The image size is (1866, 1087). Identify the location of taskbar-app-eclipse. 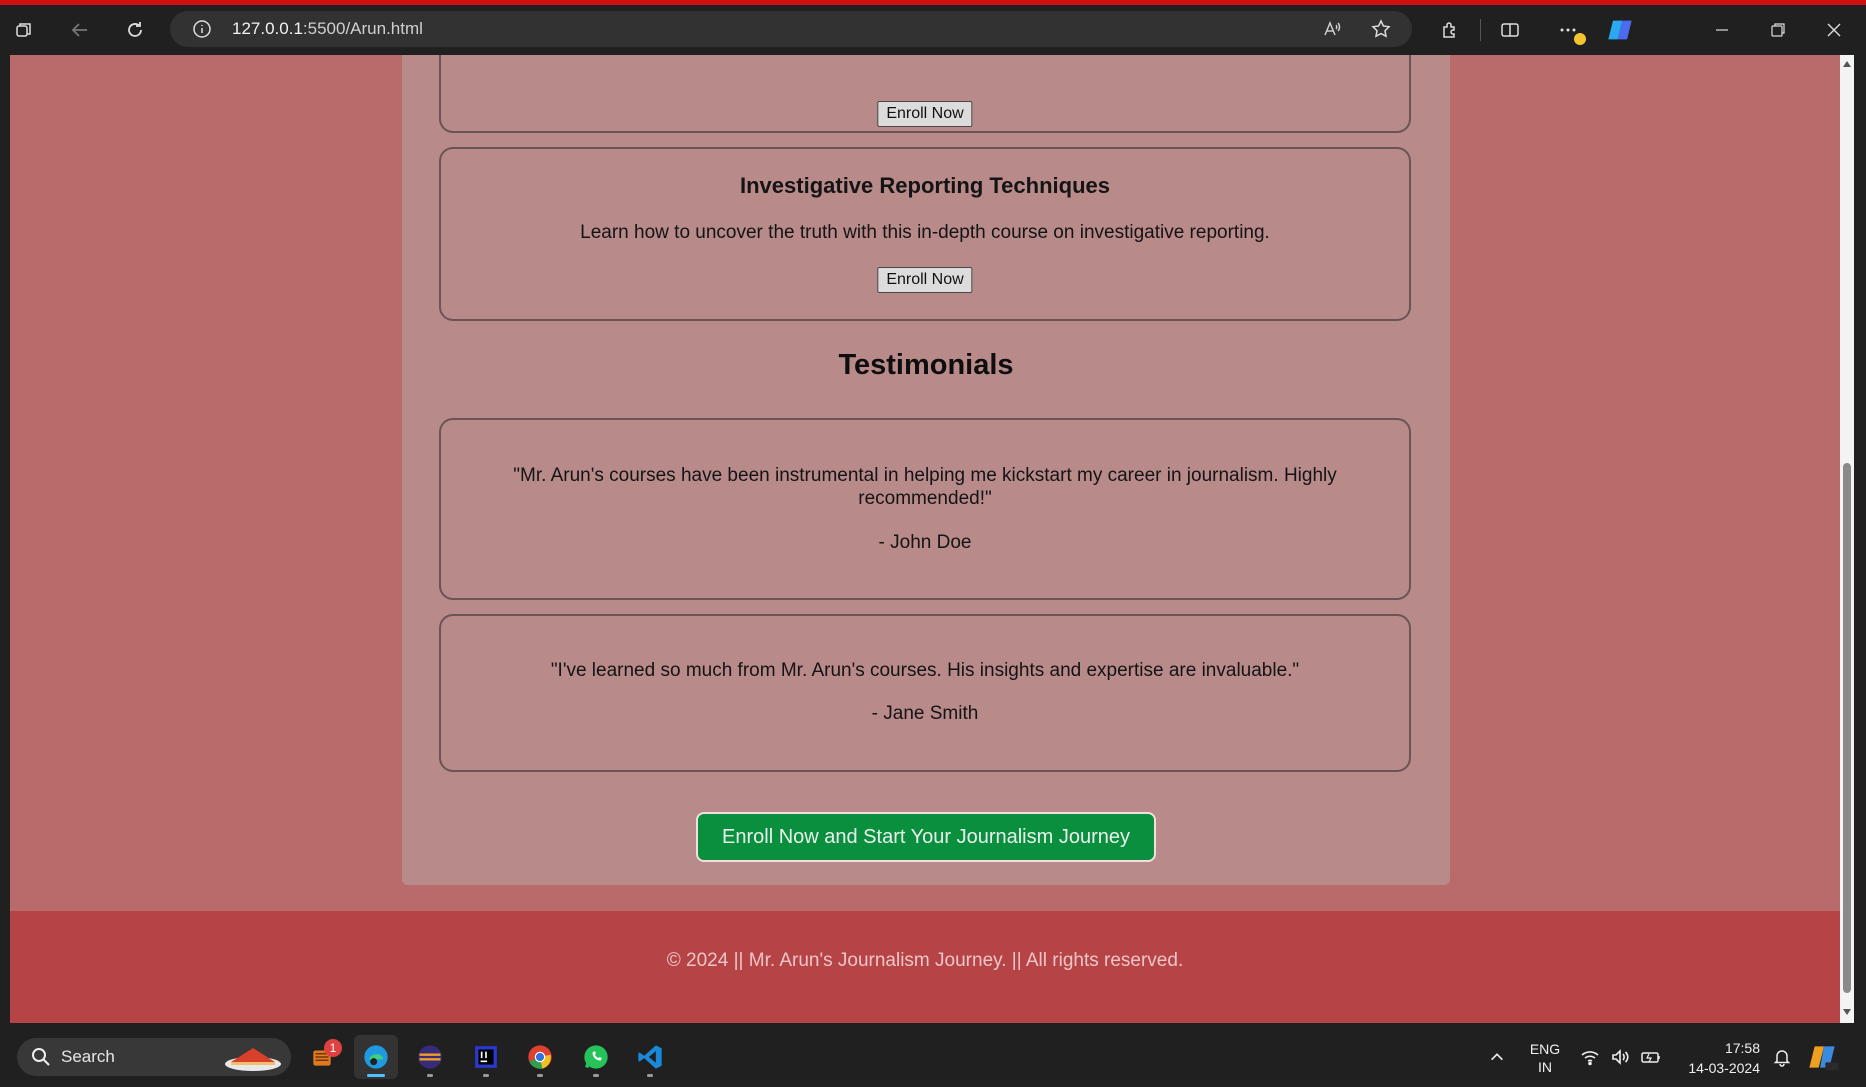
(430, 1057).